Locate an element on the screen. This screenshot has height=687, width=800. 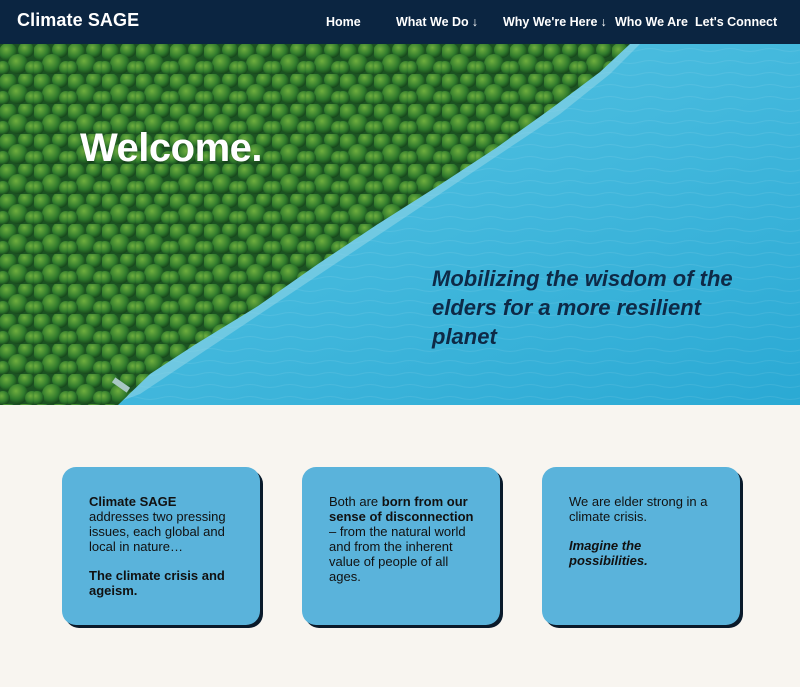
nav-what-we-do-label: What We Do is located at coordinates (432, 22).